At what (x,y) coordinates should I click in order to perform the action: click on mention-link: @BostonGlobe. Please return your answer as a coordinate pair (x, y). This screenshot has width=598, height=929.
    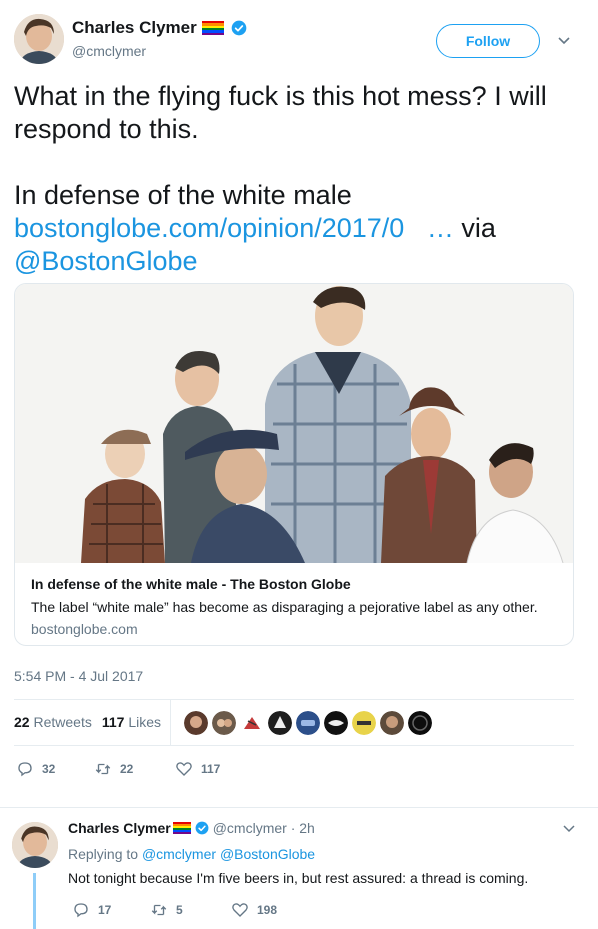
    Looking at the image, I should click on (106, 261).